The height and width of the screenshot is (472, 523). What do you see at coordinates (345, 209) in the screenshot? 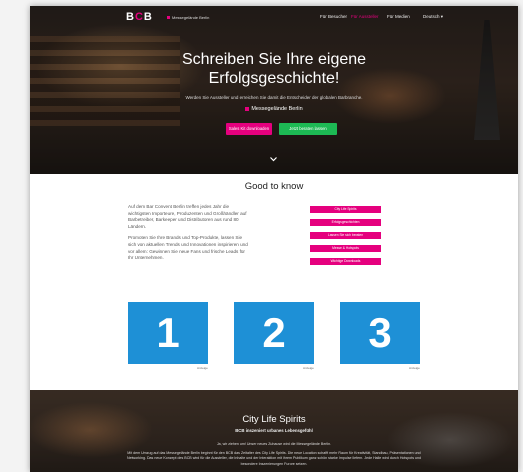
I see `city-life-spirits-button: City Life Spirits` at bounding box center [345, 209].